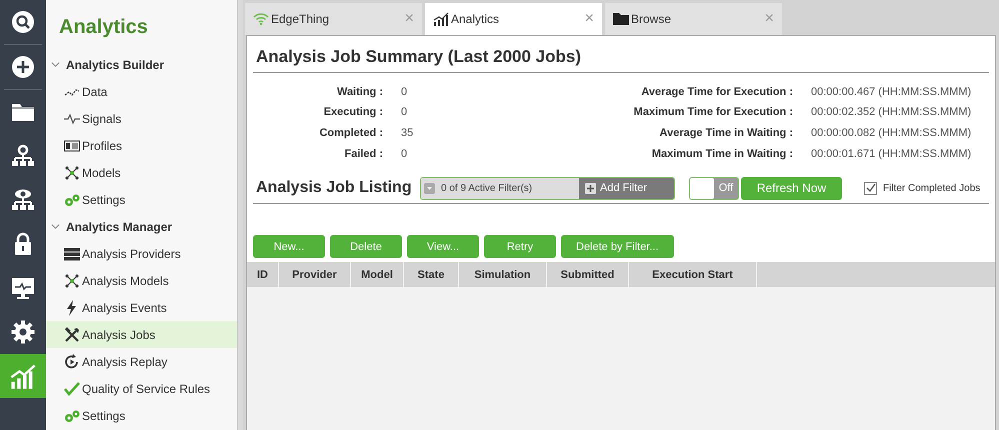 The width and height of the screenshot is (999, 430). I want to click on check-icon, so click(72, 388).